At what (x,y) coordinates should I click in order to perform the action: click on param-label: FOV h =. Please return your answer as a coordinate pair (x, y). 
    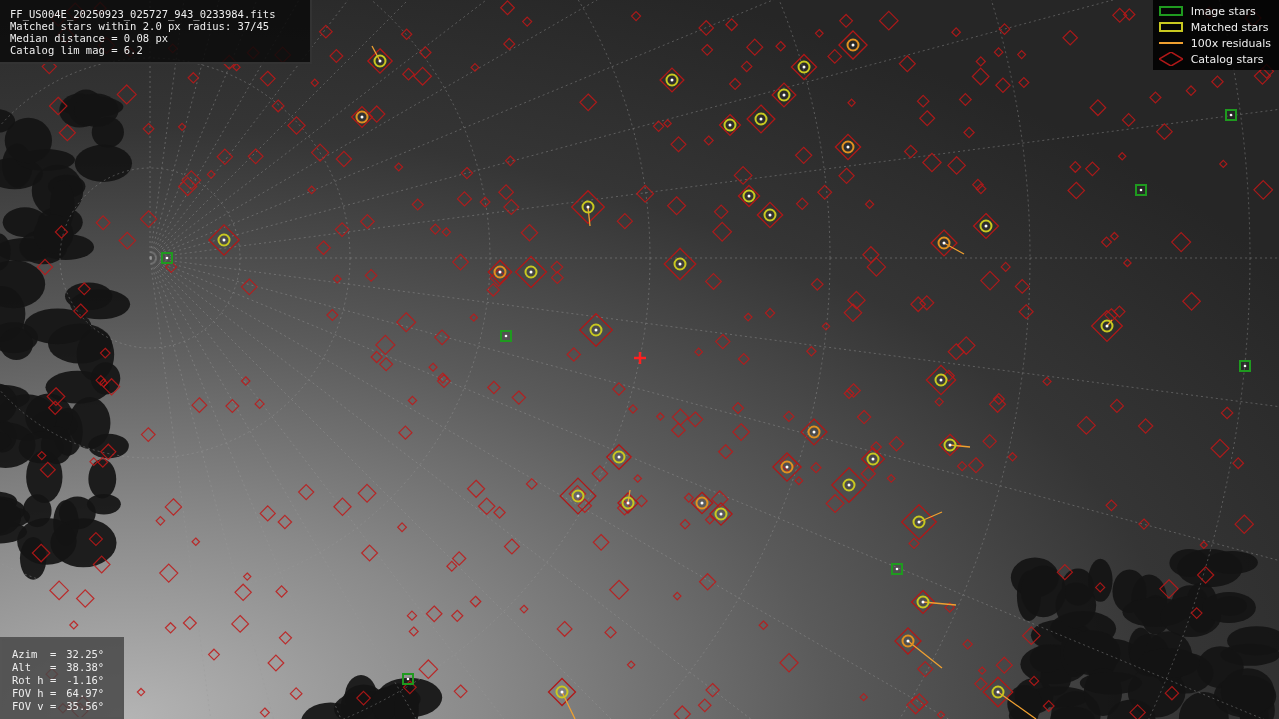
    Looking at the image, I should click on (34, 693).